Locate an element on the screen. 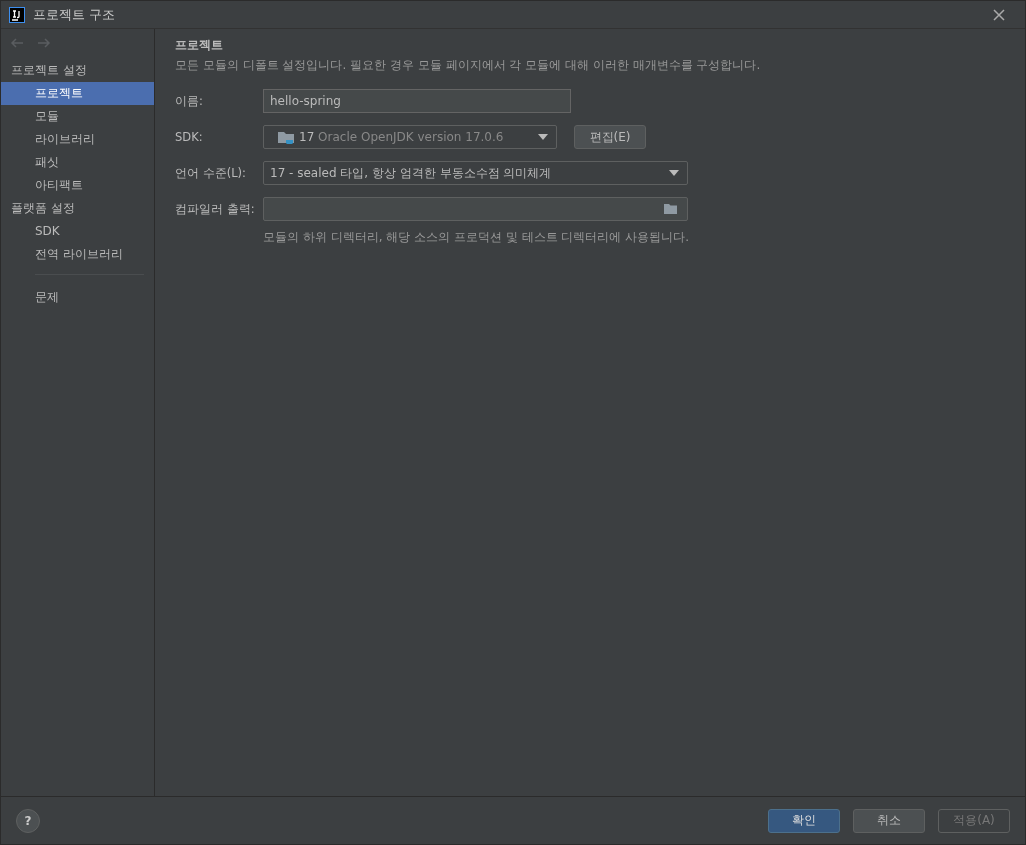 Image resolution: width=1026 pixels, height=845 pixels. dialog-button: 확인 is located at coordinates (804, 820).